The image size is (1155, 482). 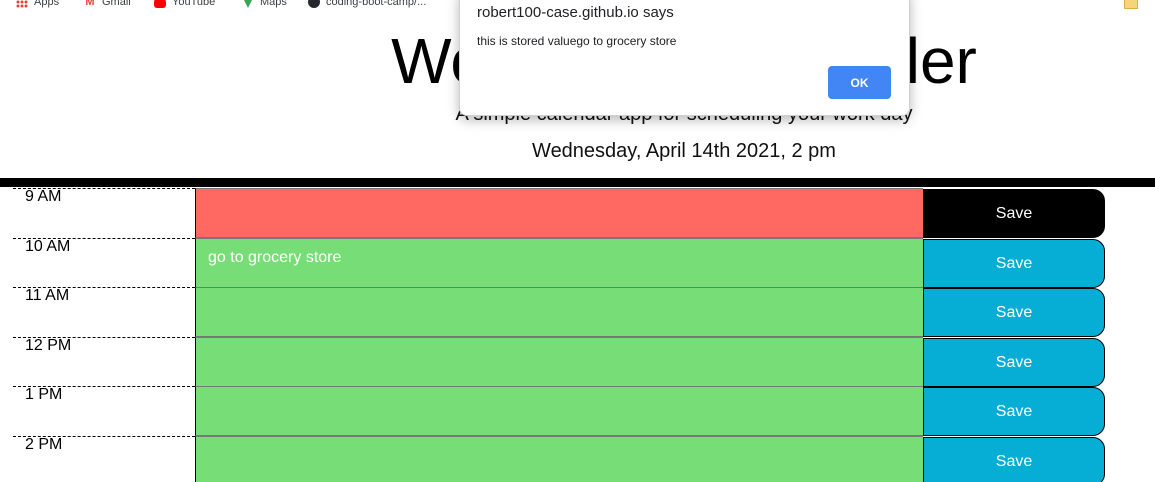 I want to click on time-block-row: 2 PM Save, so click(x=577, y=459).